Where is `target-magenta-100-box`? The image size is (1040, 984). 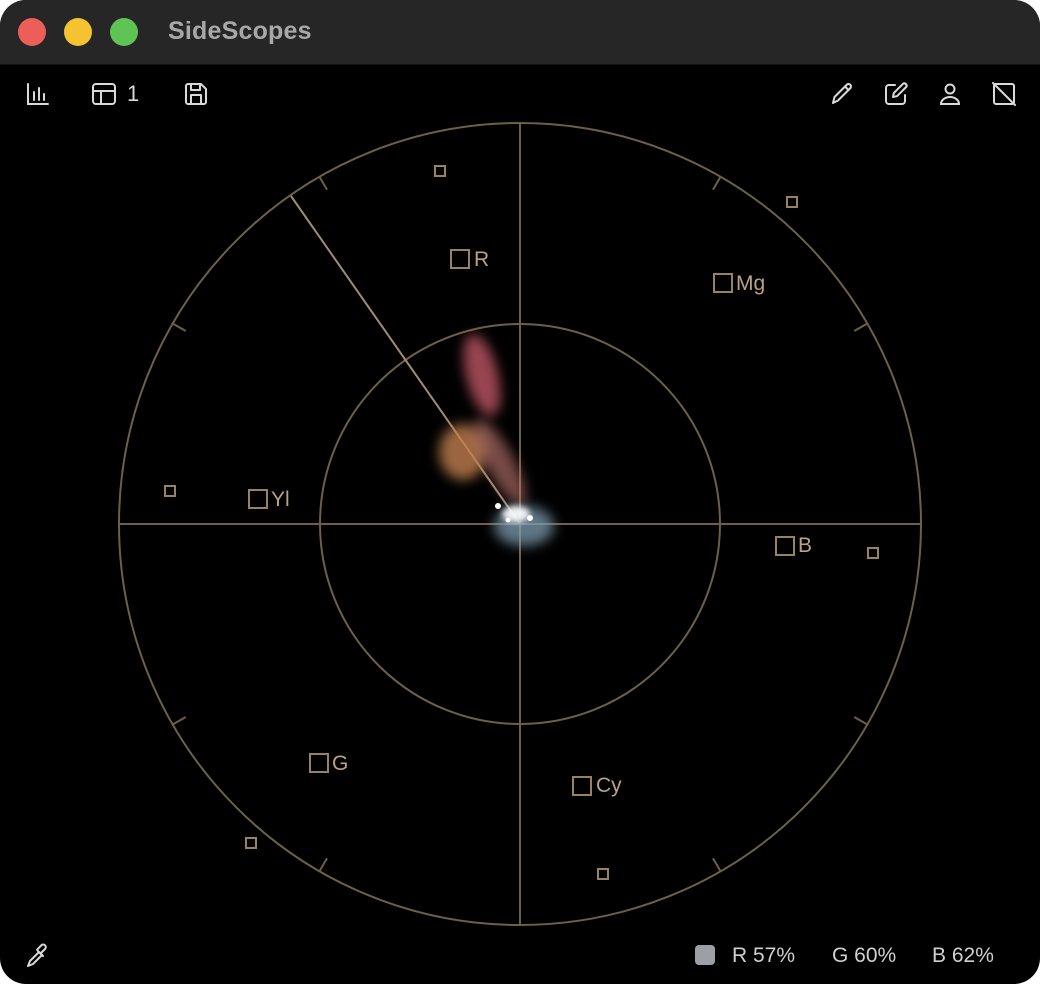 target-magenta-100-box is located at coordinates (792, 202).